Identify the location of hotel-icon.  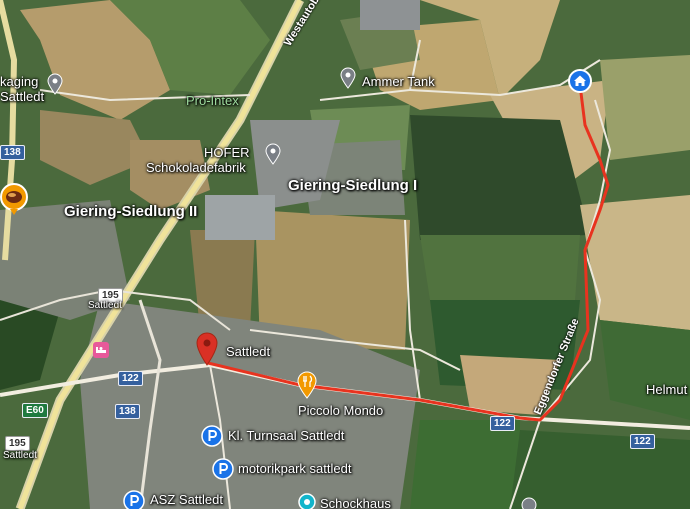
(101, 352).